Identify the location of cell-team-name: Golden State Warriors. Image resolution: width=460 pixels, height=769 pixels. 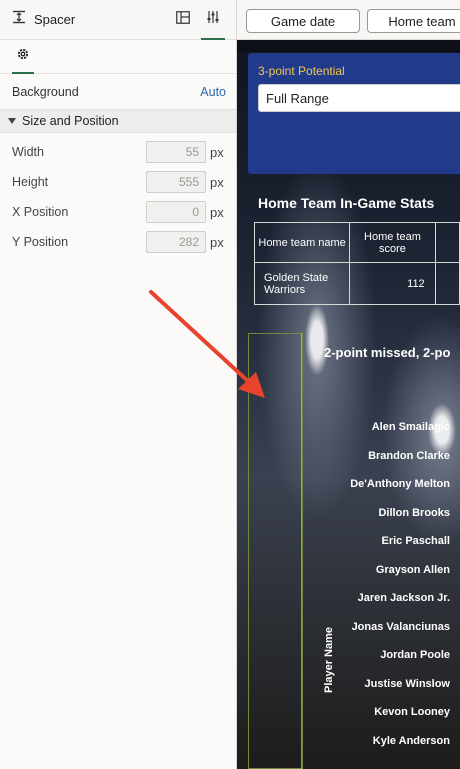
(302, 283).